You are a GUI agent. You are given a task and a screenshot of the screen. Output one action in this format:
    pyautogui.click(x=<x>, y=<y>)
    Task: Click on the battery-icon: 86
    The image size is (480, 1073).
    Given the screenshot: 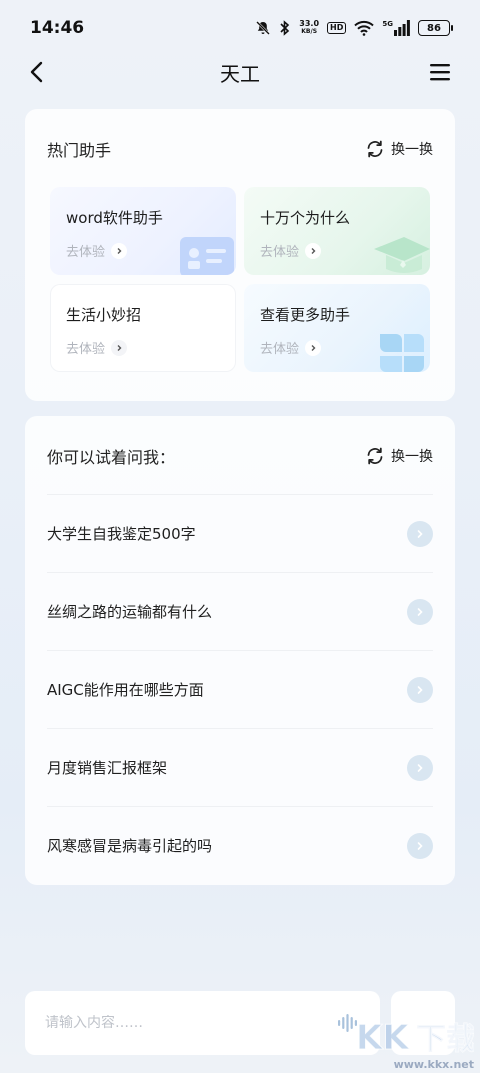 What is the action you would take?
    pyautogui.click(x=435, y=28)
    